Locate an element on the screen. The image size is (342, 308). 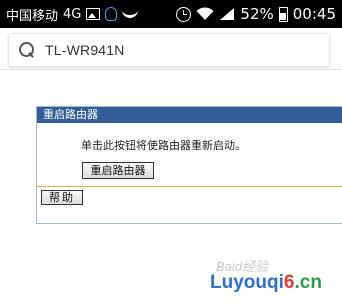
panel-title: 重启路由器 is located at coordinates (189, 115).